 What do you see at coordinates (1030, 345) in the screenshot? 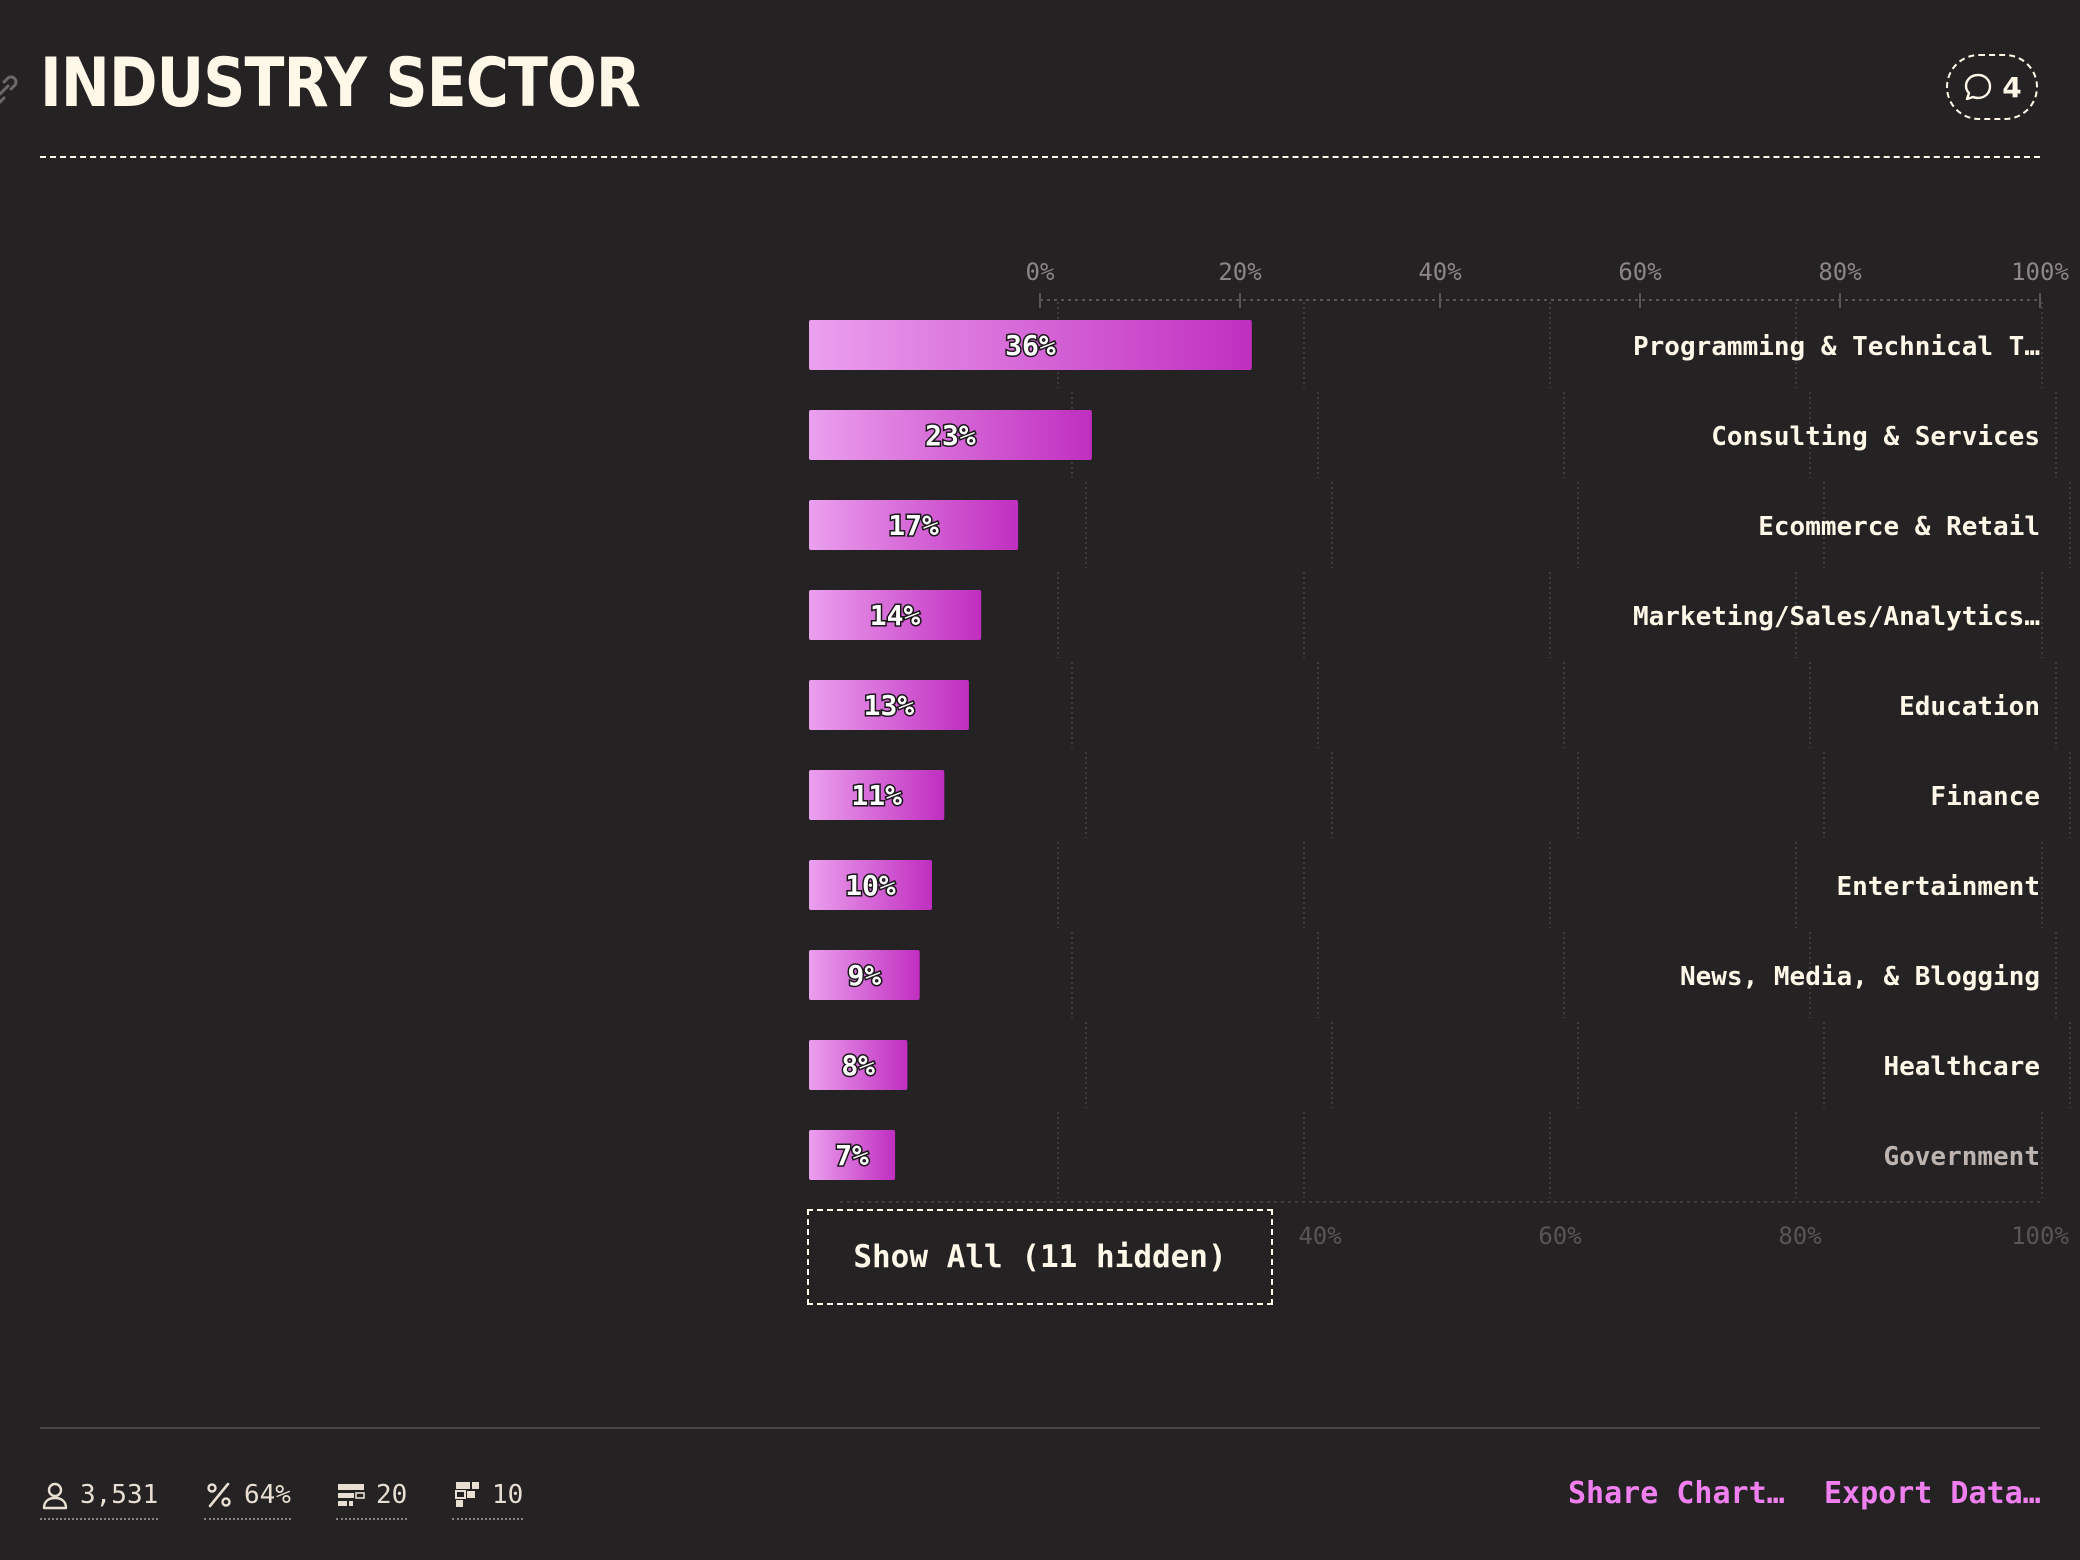
I see `bar-value-label: 36%` at bounding box center [1030, 345].